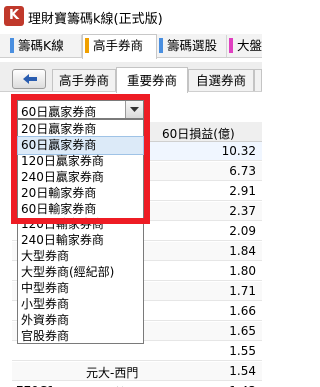 The width and height of the screenshot is (320, 387). What do you see at coordinates (80, 159) in the screenshot?
I see `highlight-box` at bounding box center [80, 159].